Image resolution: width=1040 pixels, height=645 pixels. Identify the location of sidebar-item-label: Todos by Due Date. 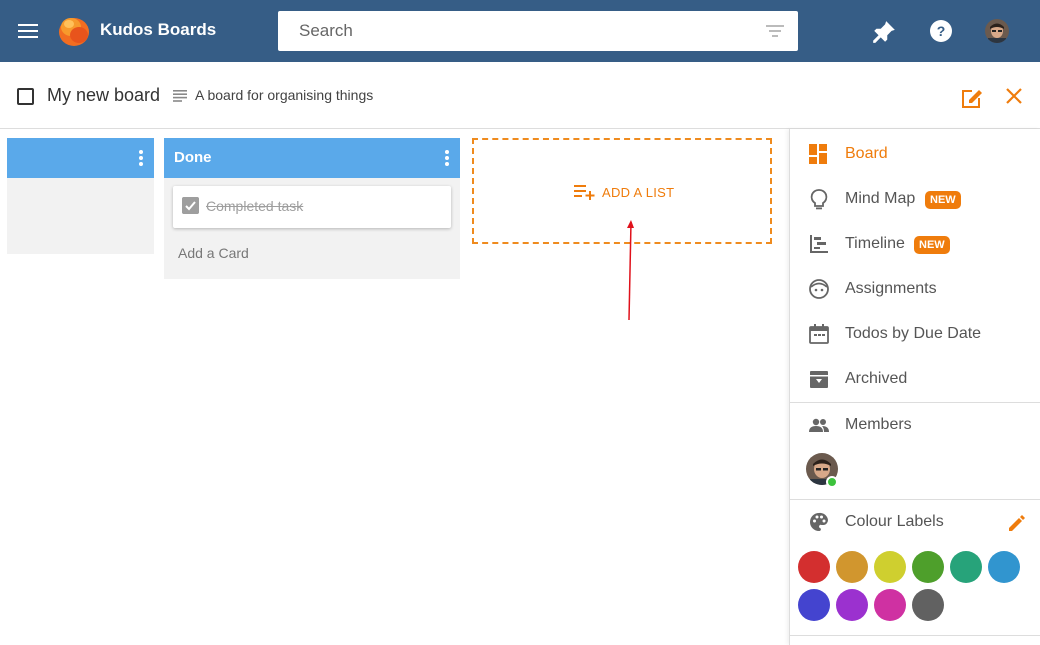
(913, 333).